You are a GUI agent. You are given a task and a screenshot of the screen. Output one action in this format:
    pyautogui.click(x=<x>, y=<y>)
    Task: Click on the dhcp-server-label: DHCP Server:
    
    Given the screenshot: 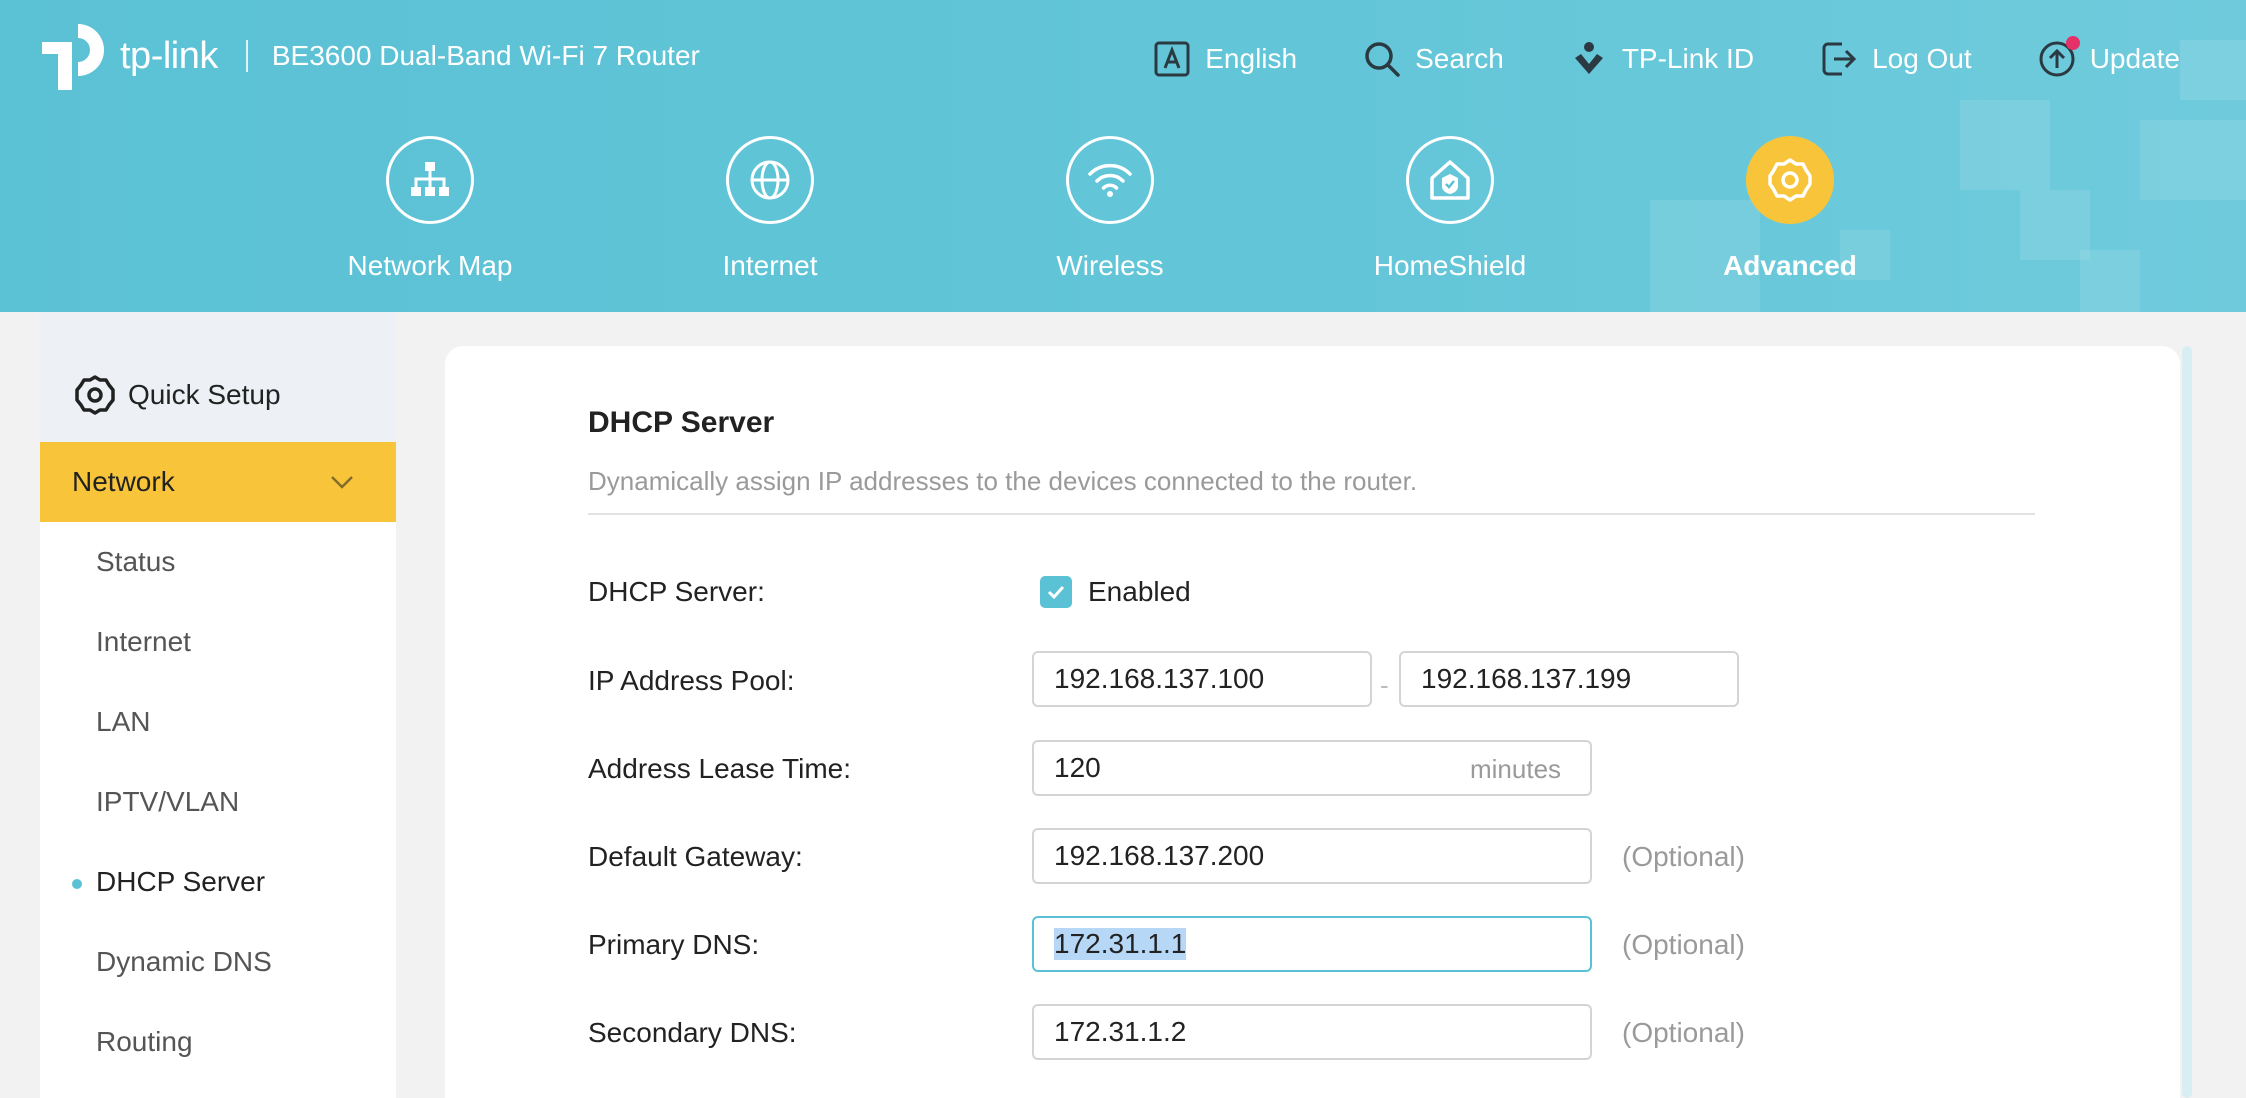 What is the action you would take?
    pyautogui.click(x=676, y=591)
    